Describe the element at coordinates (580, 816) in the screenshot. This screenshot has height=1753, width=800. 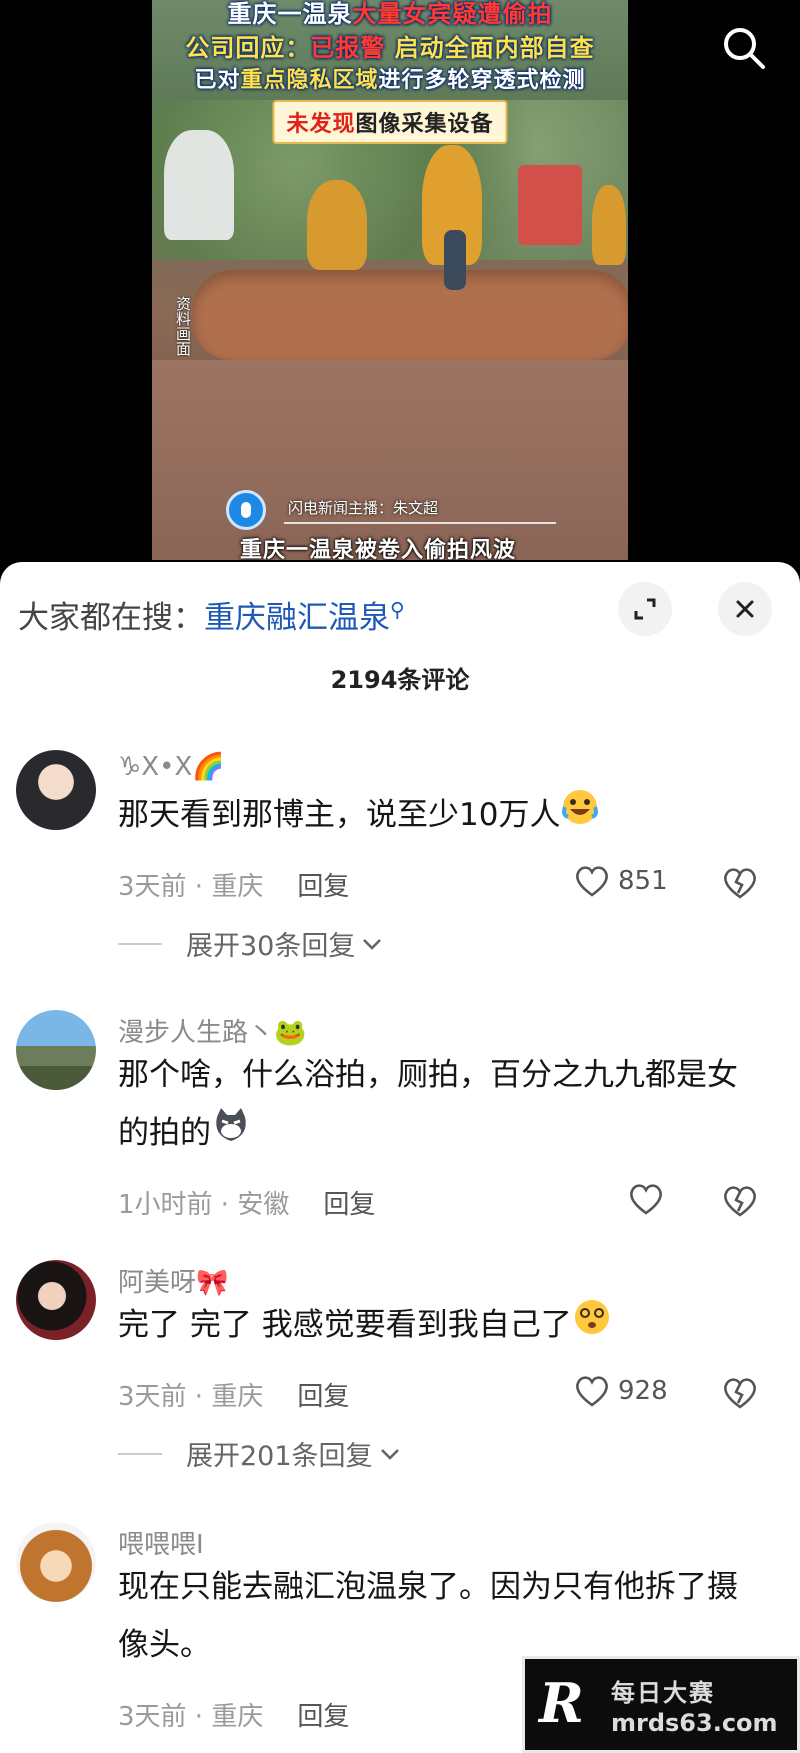
I see `crying-laugh-emoji-icon` at that location.